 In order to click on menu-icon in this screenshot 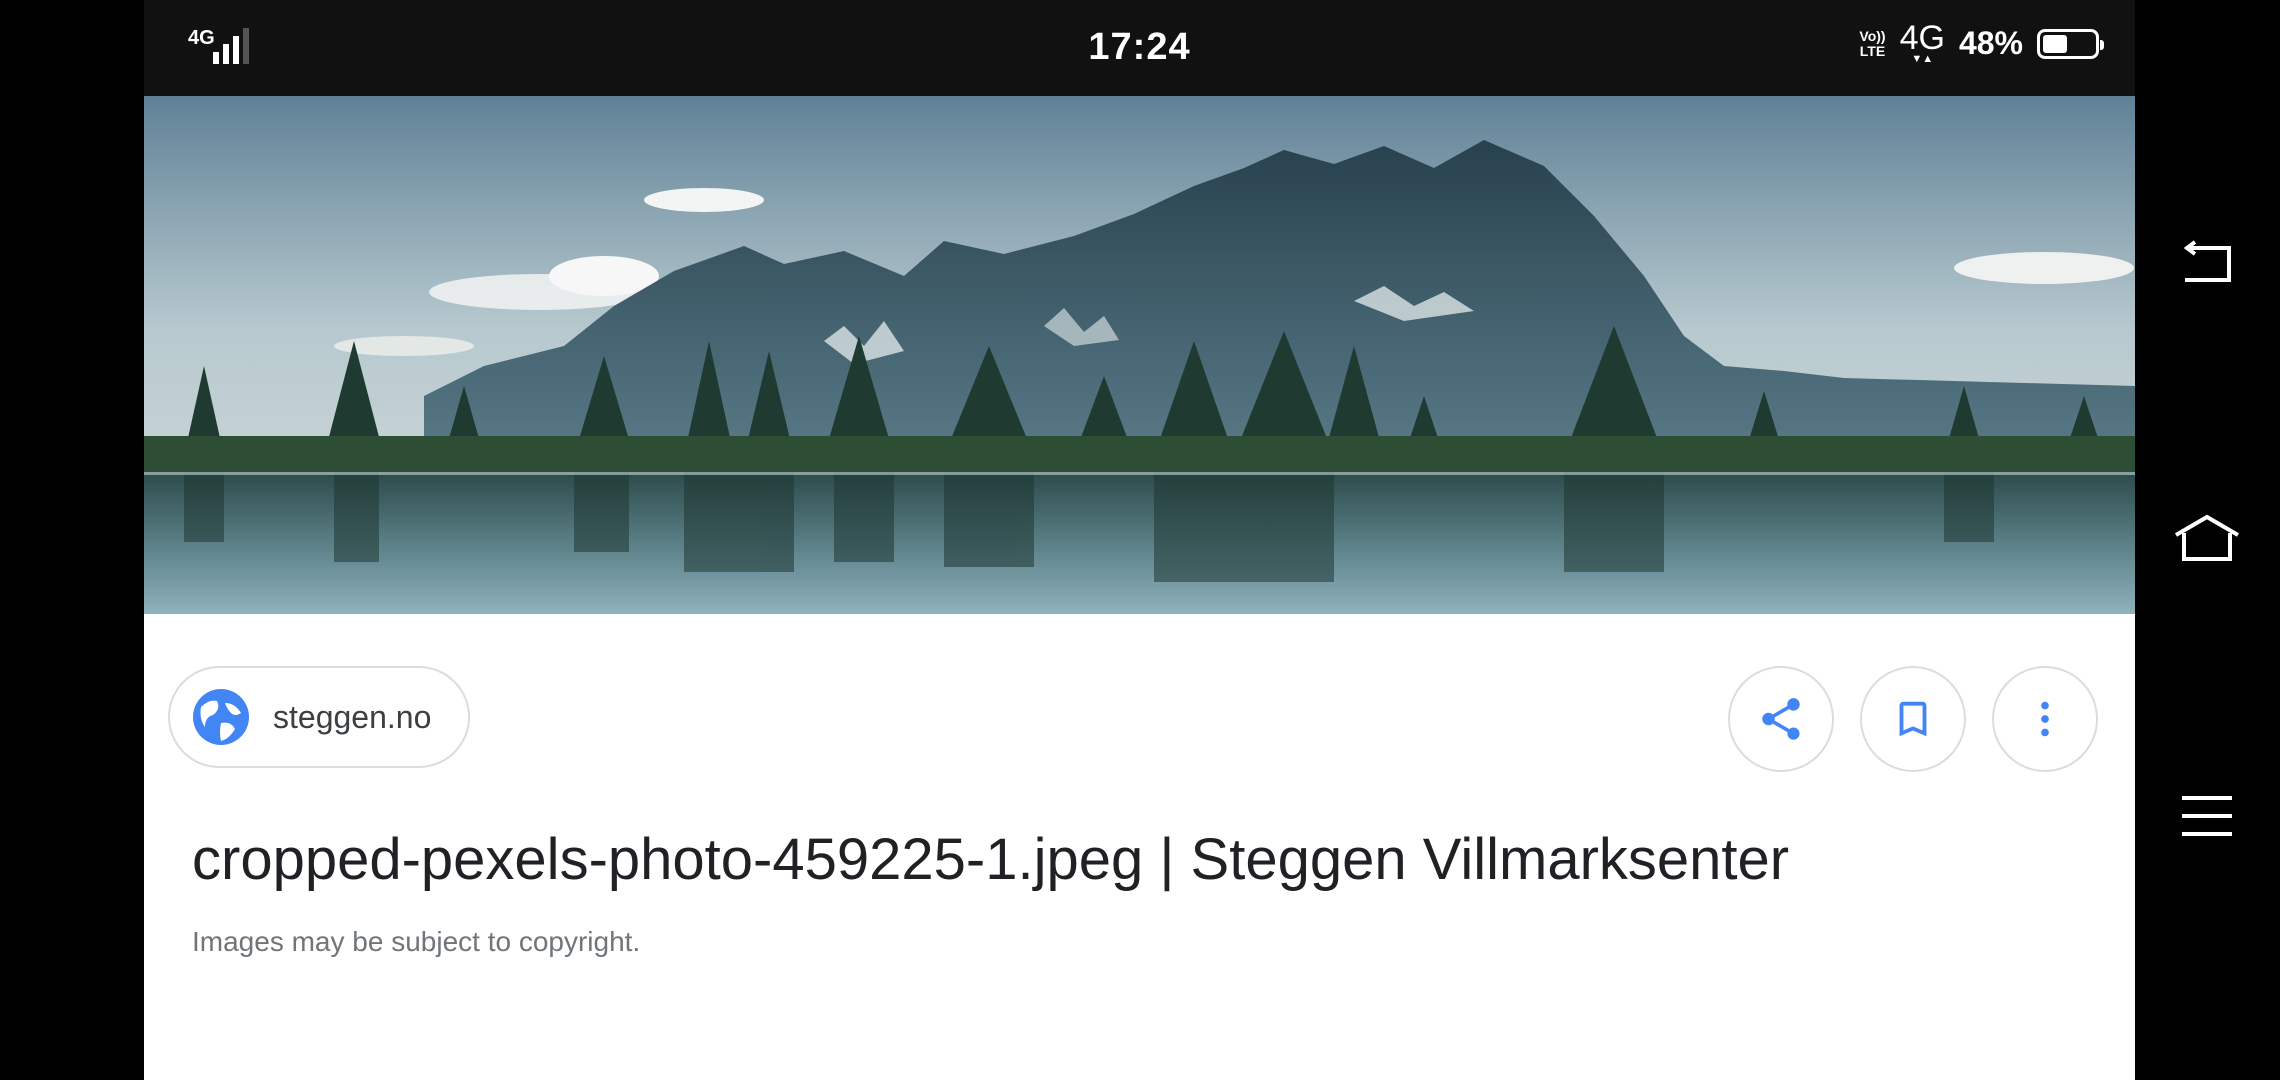, I will do `click(2207, 816)`.